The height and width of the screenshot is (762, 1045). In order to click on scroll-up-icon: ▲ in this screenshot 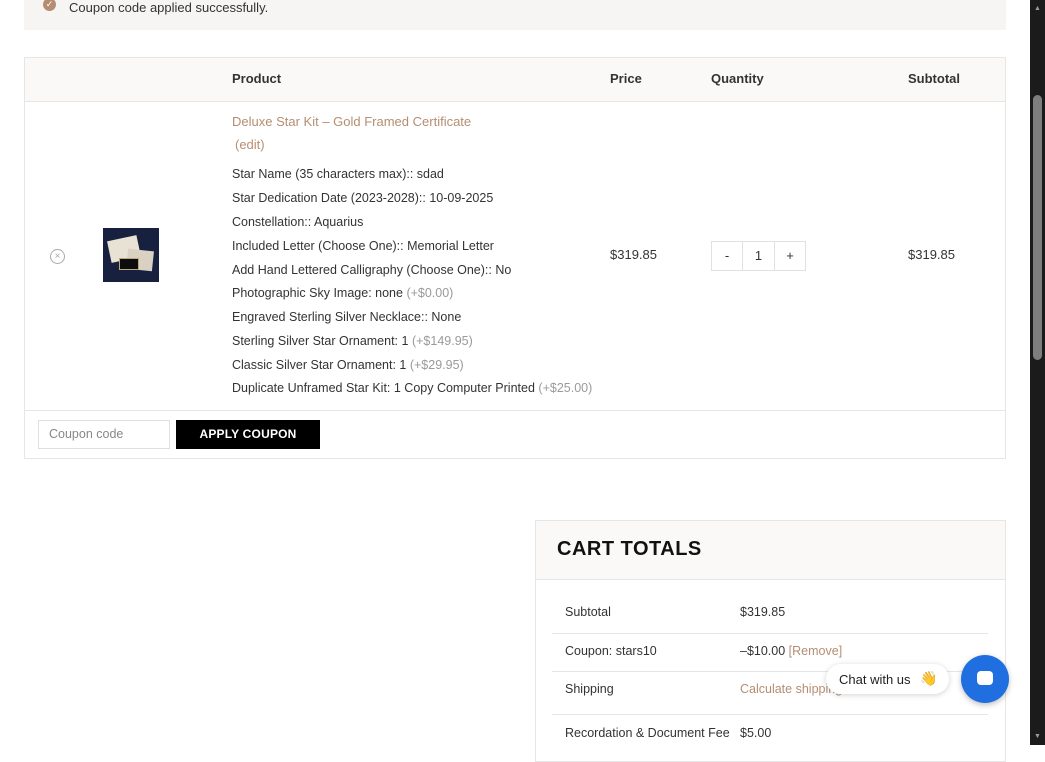, I will do `click(1037, 8)`.